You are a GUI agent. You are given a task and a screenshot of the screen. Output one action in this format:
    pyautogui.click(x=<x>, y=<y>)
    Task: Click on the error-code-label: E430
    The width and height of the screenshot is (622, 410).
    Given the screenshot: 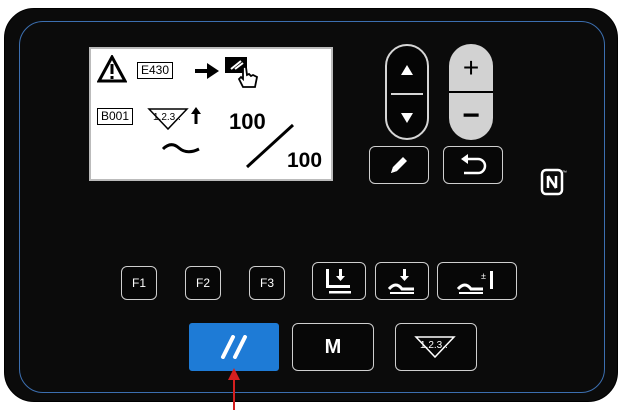 What is the action you would take?
    pyautogui.click(x=155, y=70)
    